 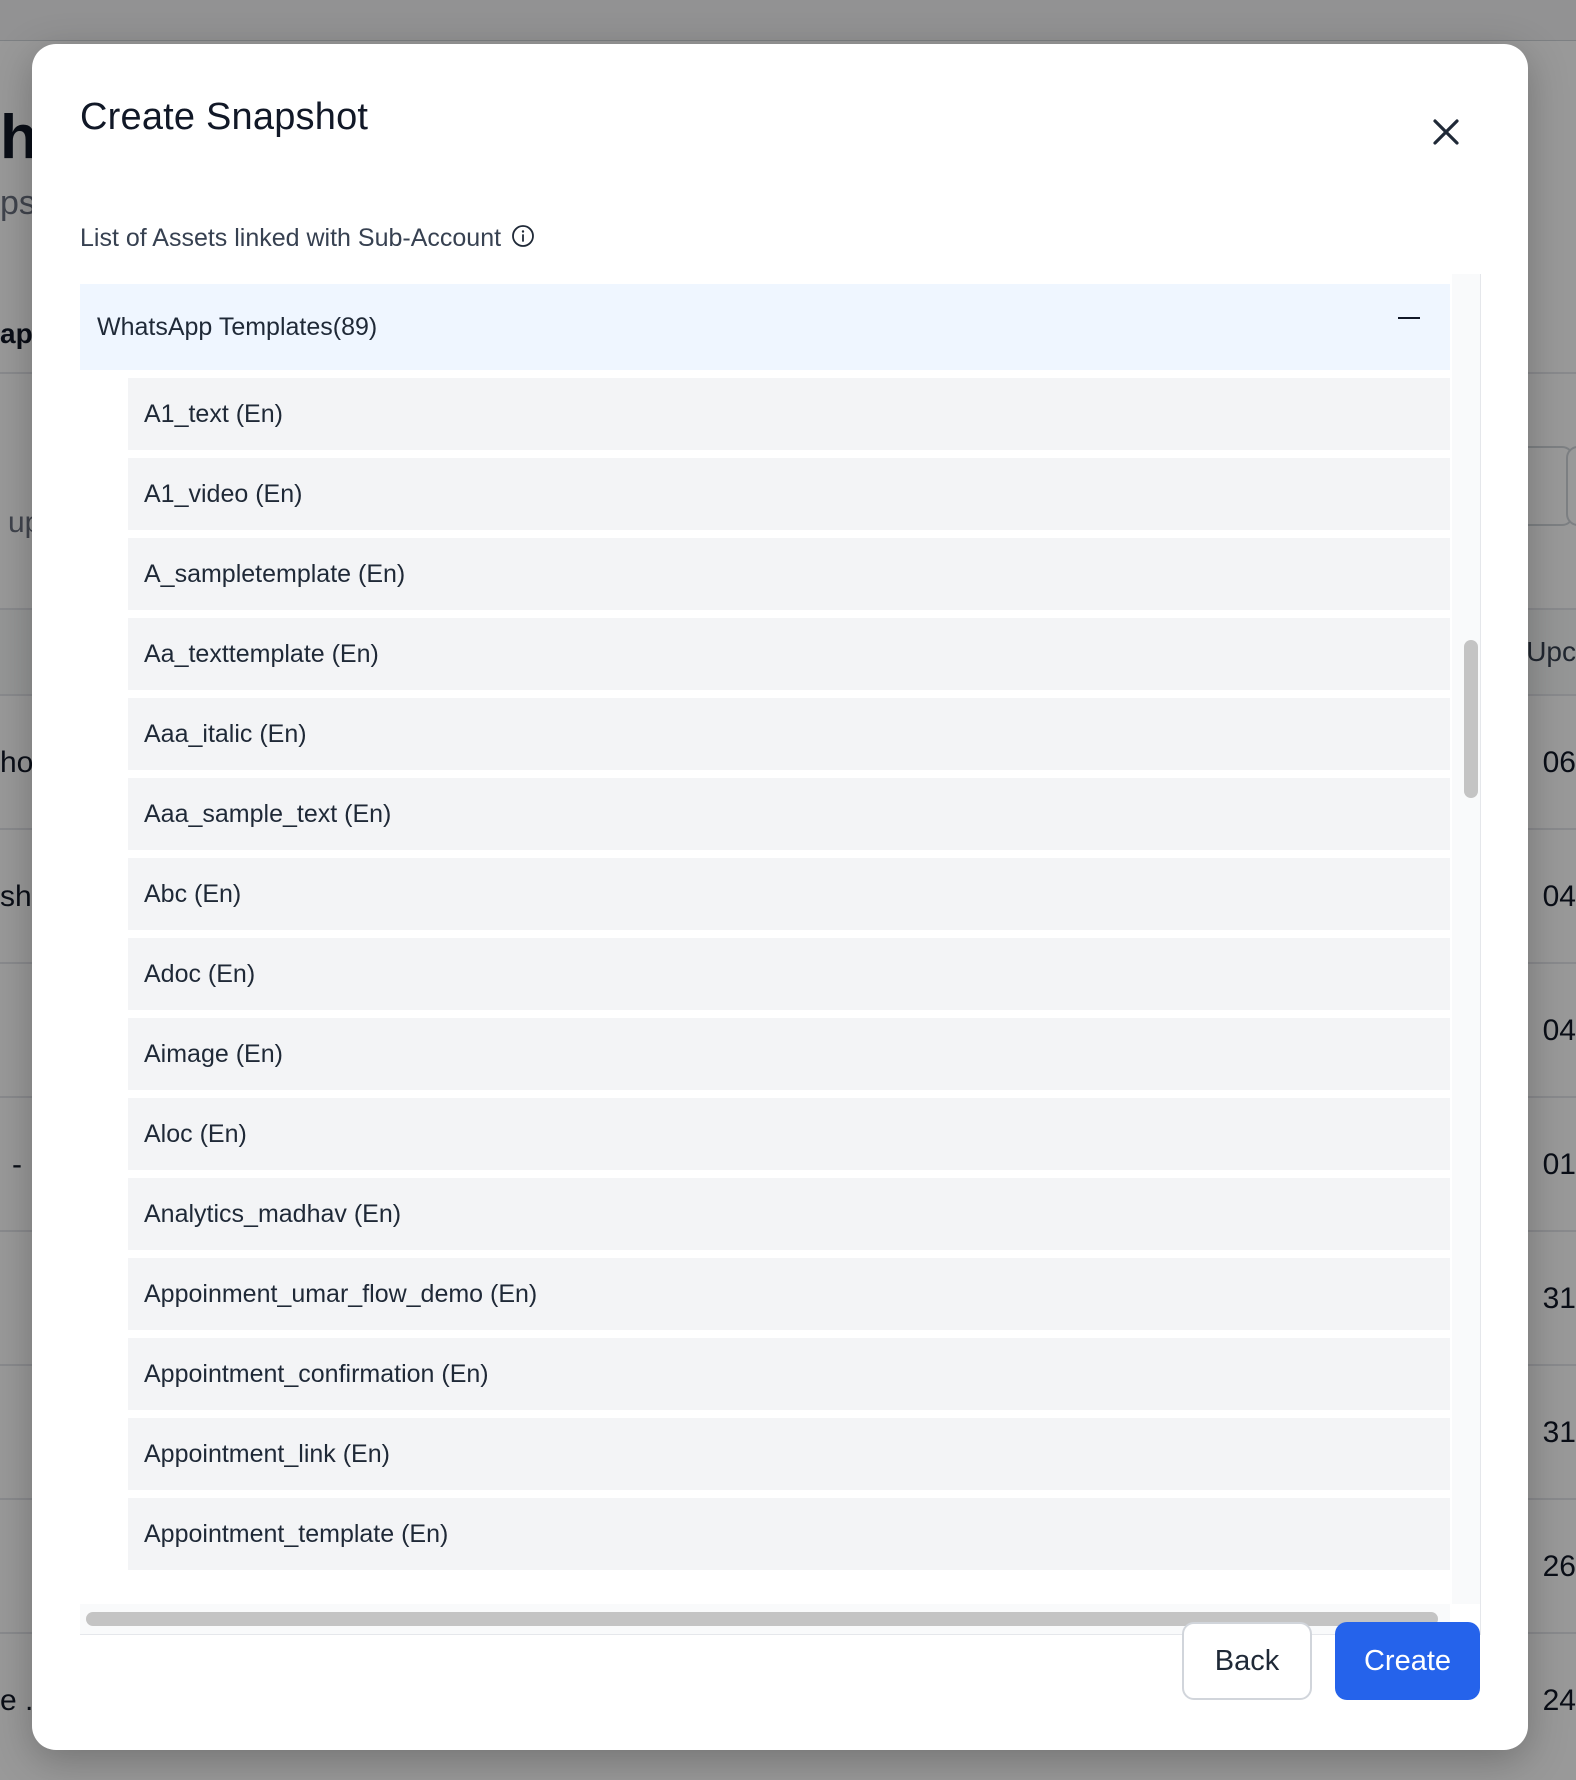 What do you see at coordinates (316, 1373) in the screenshot?
I see `tree-item-label: Appointment_confirmation (En)` at bounding box center [316, 1373].